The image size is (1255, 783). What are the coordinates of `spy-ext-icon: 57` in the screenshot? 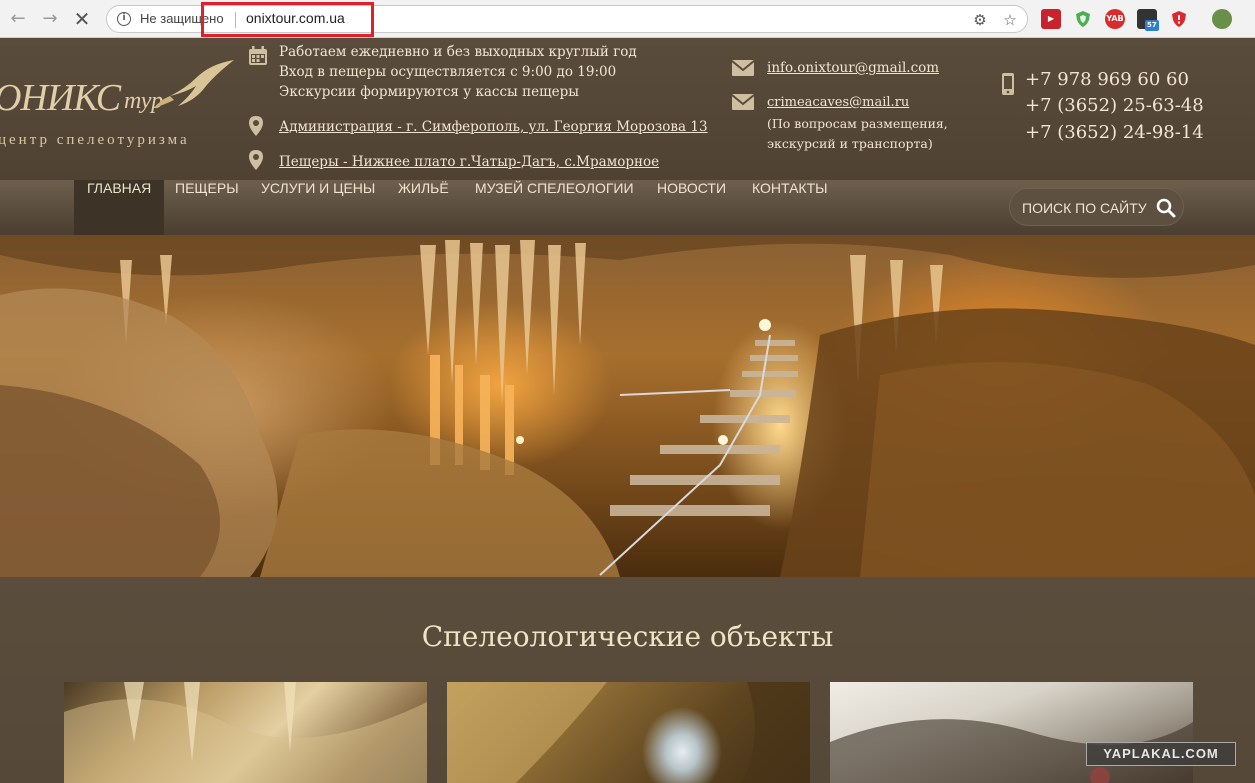 It's located at (1148, 20).